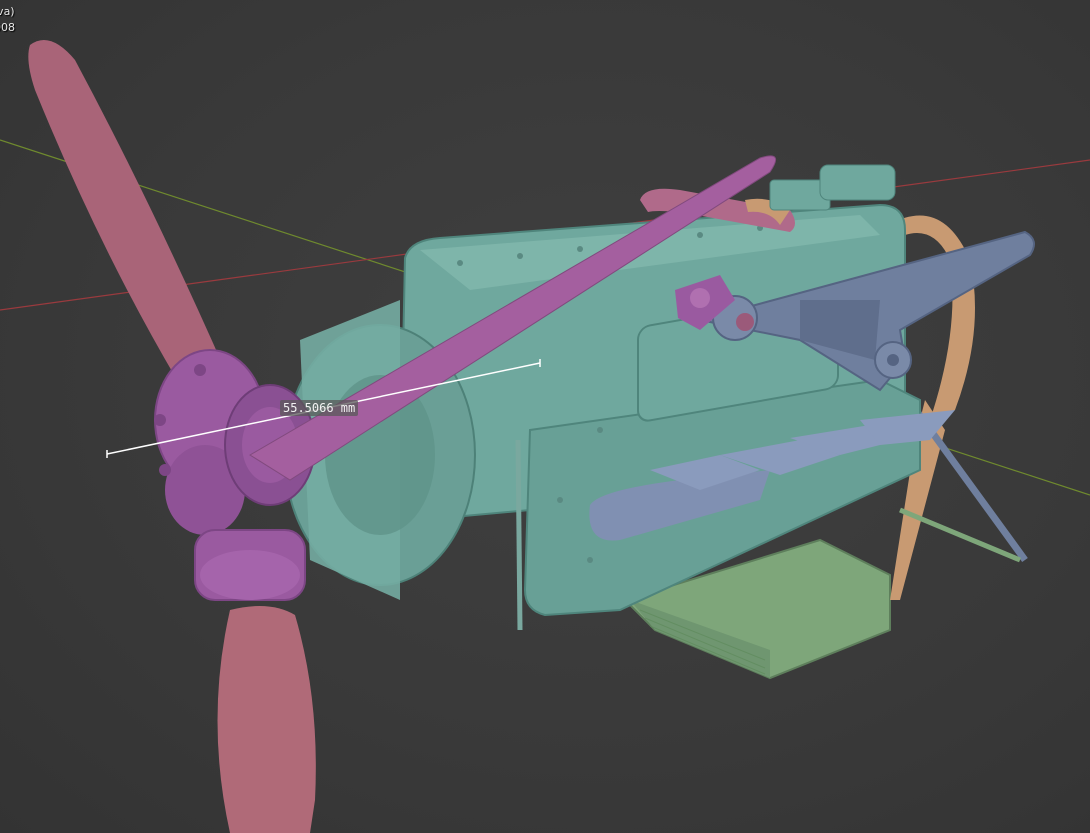 This screenshot has width=1090, height=833. Describe the element at coordinates (319, 408) in the screenshot. I see `measurement-label: 55.5066 mm` at that location.